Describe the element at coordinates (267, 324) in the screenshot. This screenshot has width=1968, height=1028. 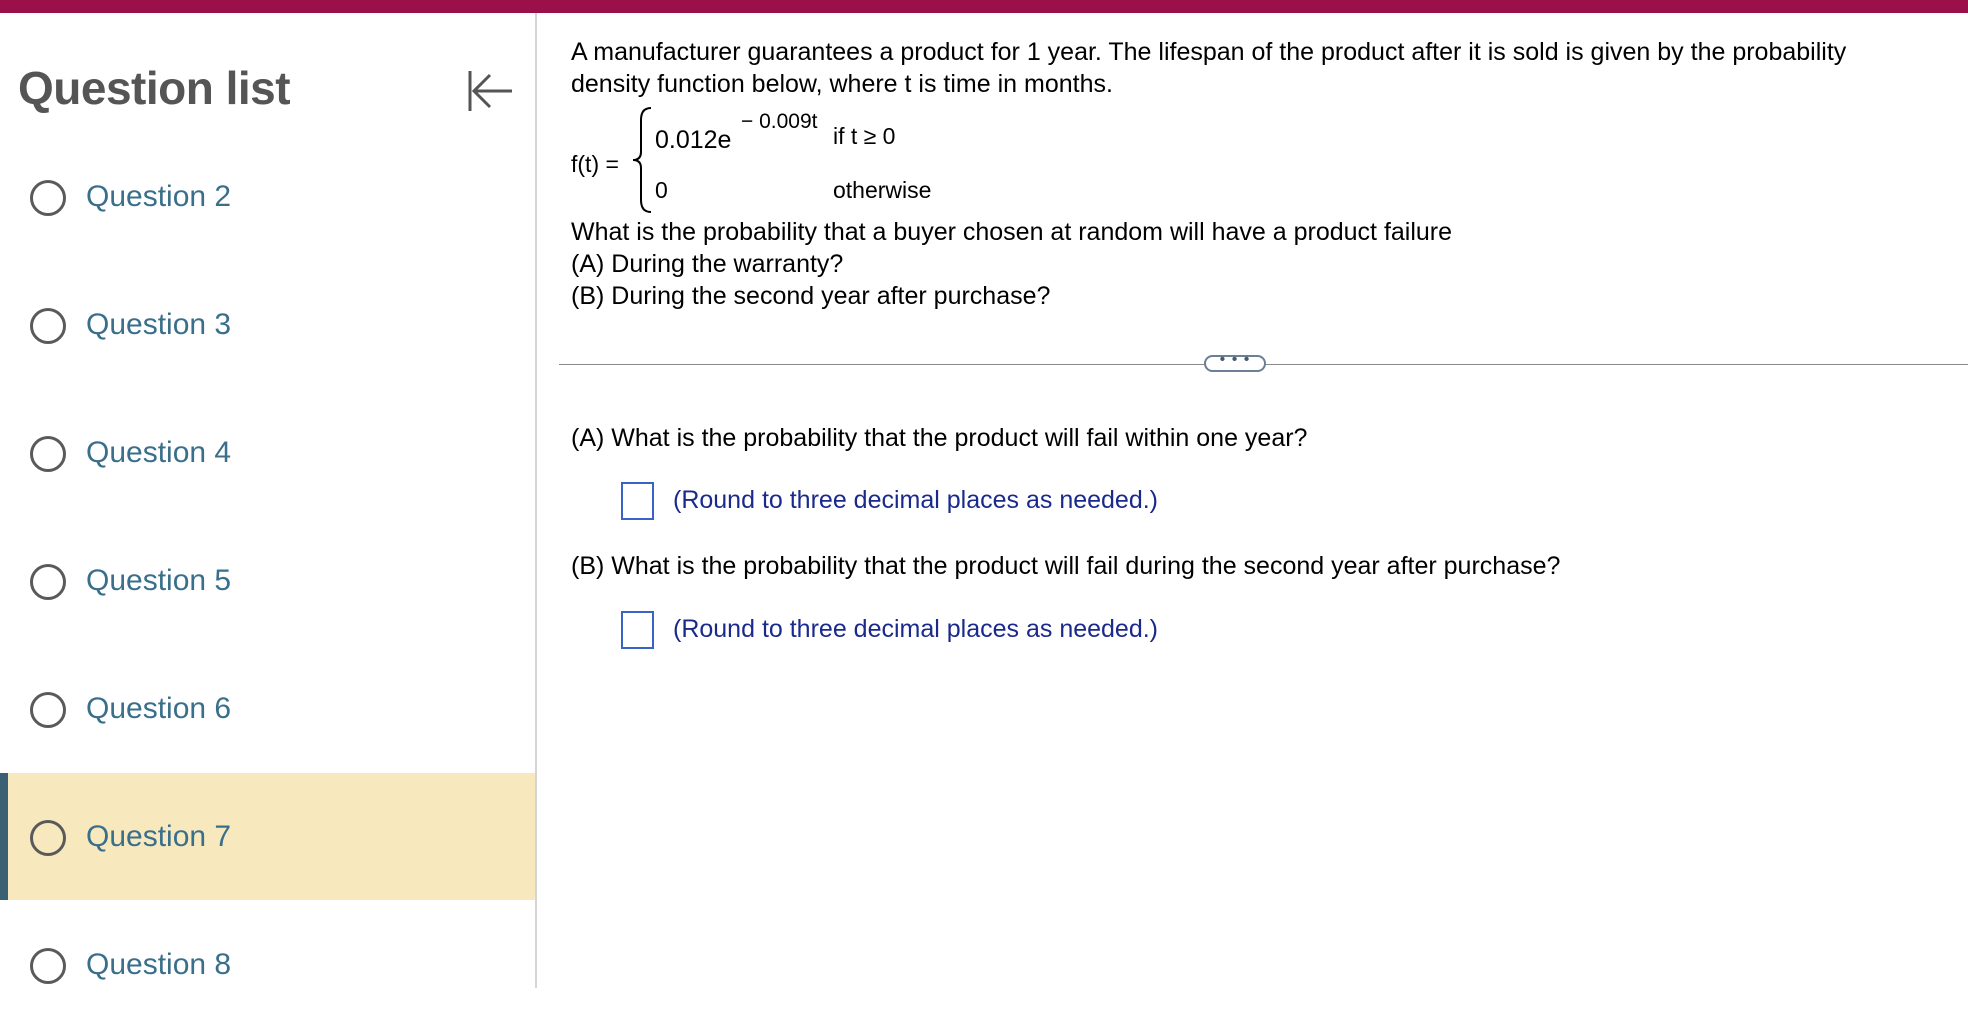
I see `sidebar-item-question-3: Question 3` at that location.